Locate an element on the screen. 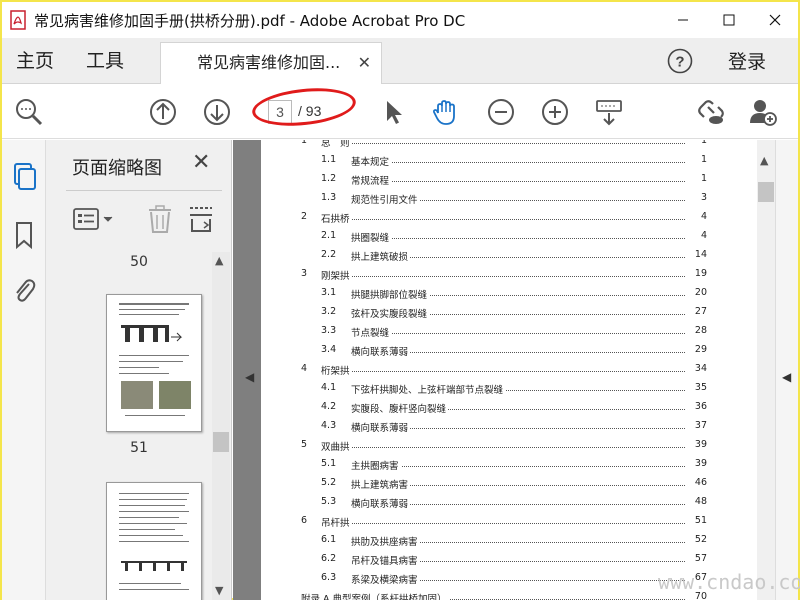 This screenshot has height=600, width=800. previous-page-icon is located at coordinates (163, 112).